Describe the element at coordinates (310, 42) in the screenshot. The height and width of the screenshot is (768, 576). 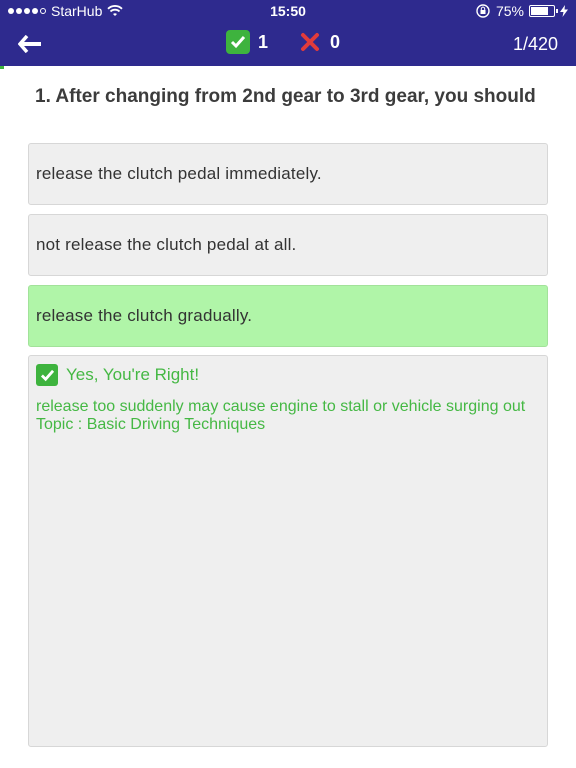
I see `wrong-cross-icon` at that location.